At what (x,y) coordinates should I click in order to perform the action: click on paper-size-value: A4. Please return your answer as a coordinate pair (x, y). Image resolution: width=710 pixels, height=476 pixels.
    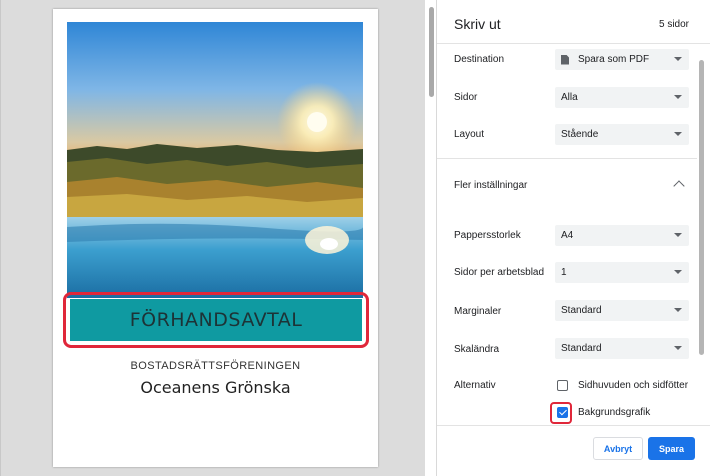
    Looking at the image, I should click on (567, 235).